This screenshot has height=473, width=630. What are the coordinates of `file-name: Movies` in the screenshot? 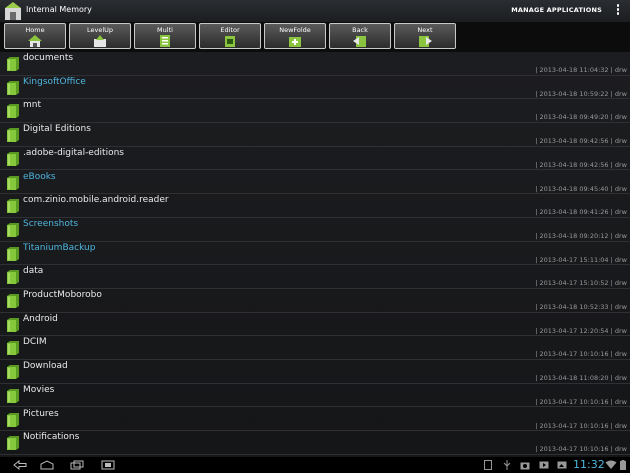 It's located at (39, 389).